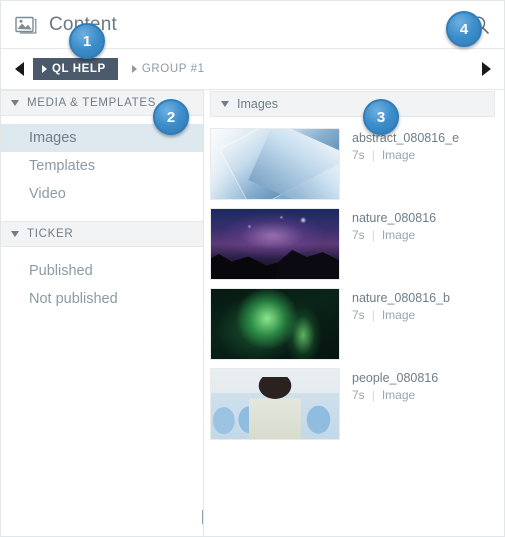  Describe the element at coordinates (173, 69) in the screenshot. I see `breadcrumb-label: GROUP #1` at that location.